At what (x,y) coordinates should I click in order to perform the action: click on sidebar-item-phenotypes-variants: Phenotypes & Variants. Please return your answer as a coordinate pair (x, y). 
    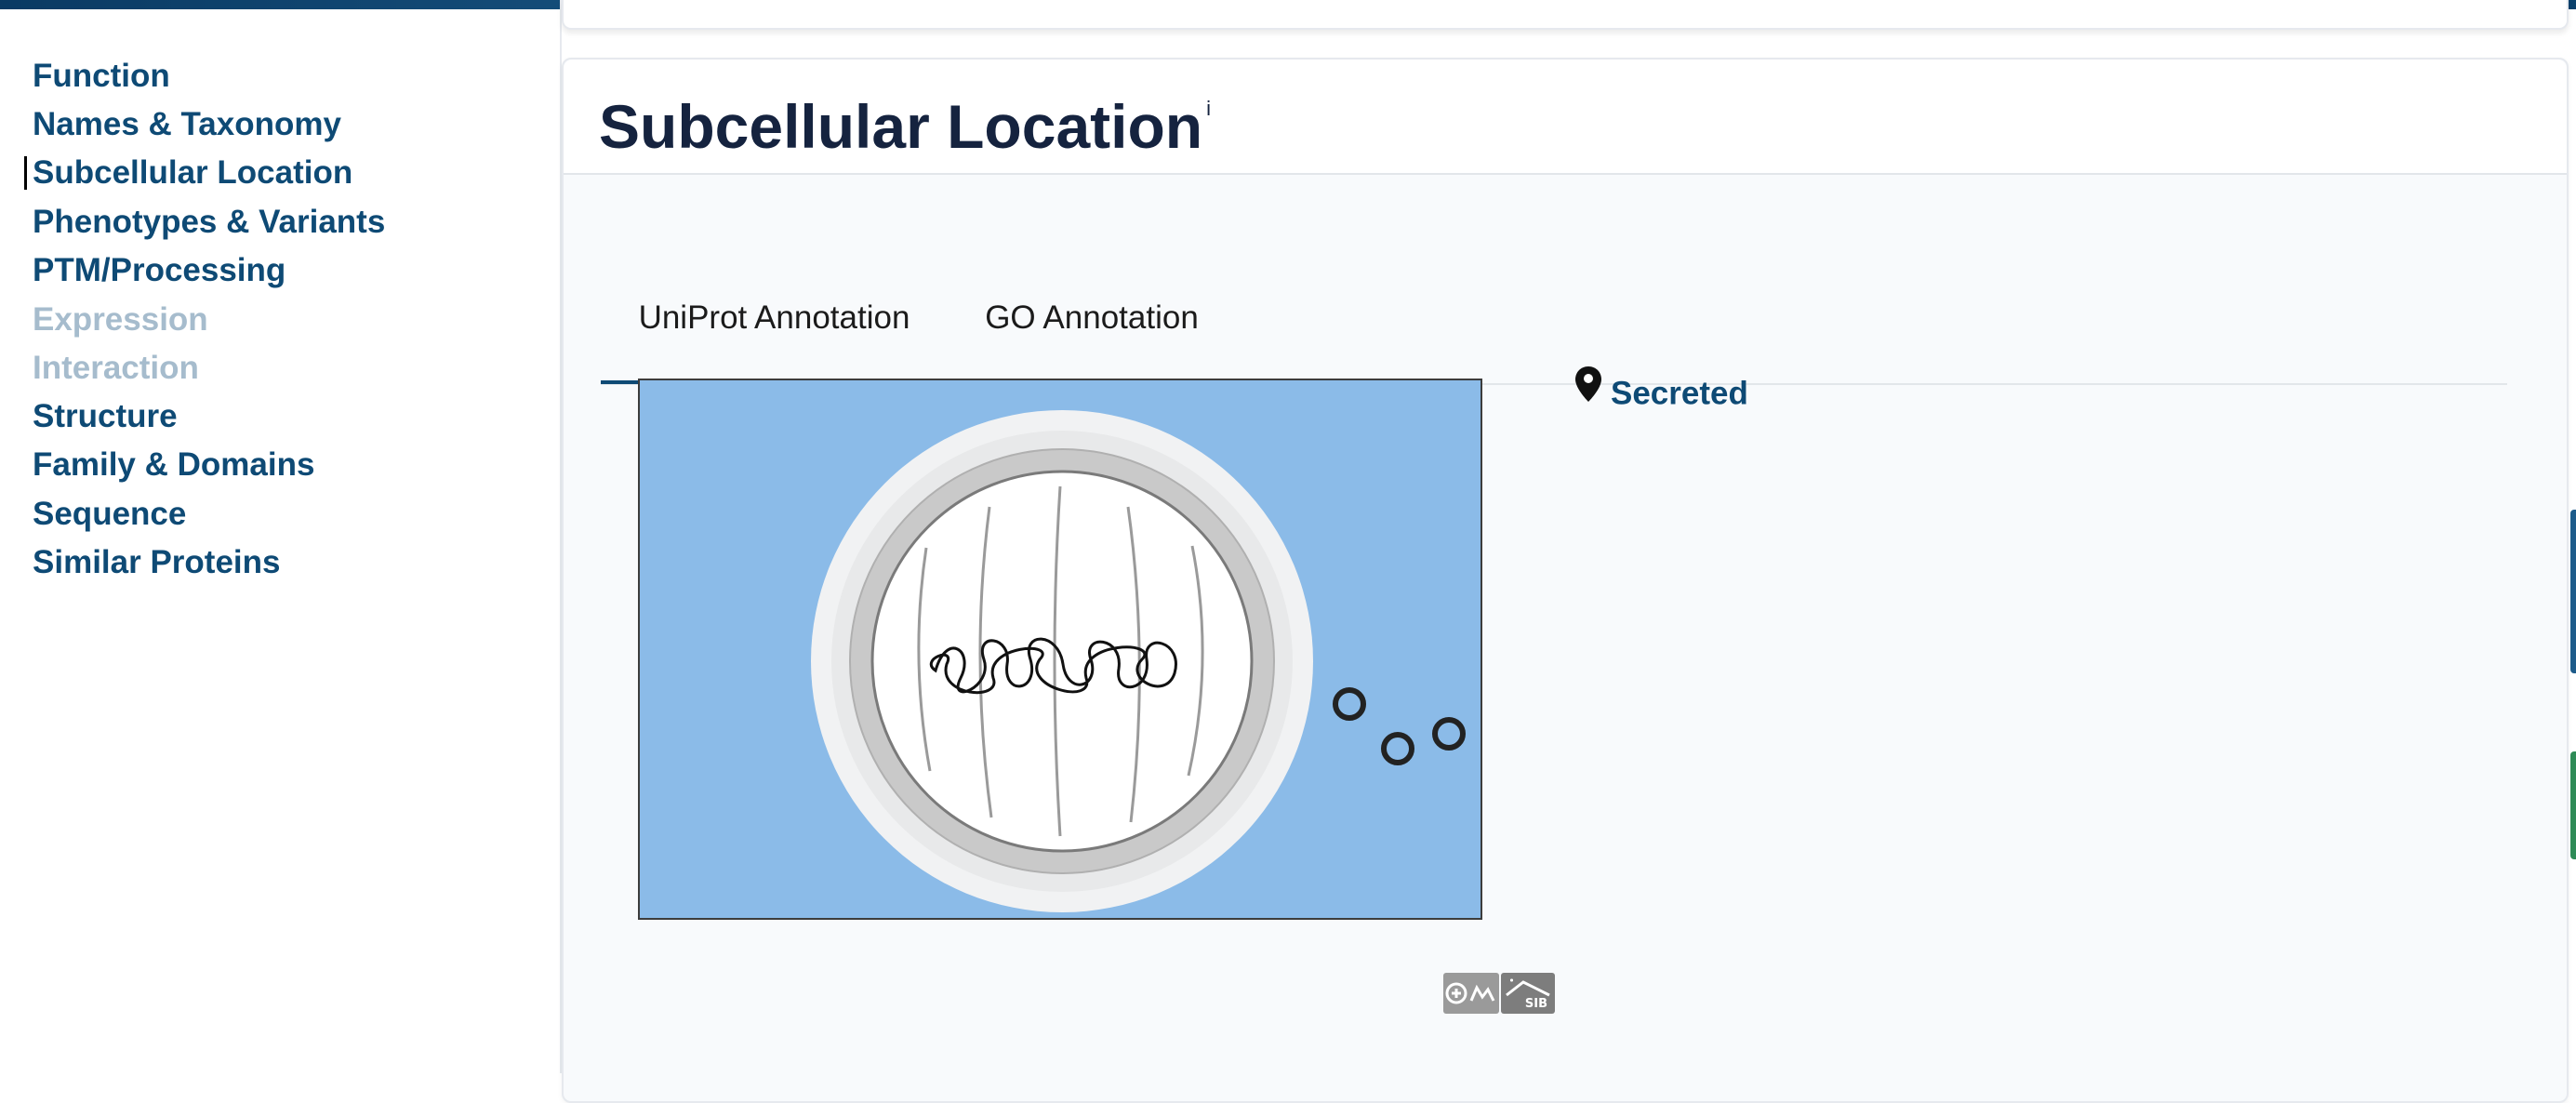
    Looking at the image, I should click on (209, 222).